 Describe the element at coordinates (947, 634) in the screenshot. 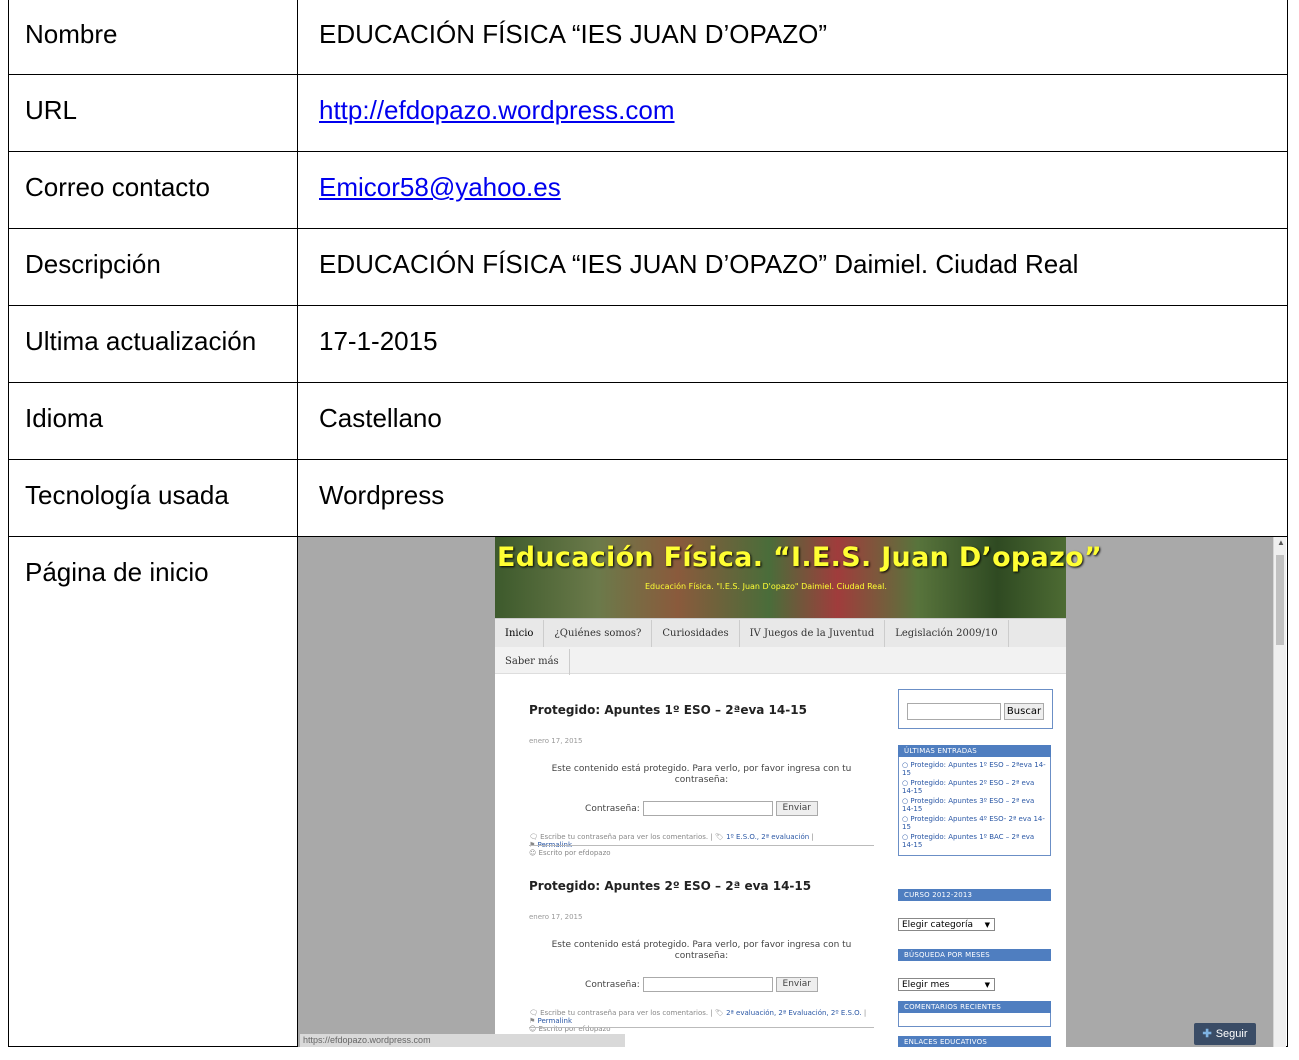

I see `nav-item-legislacion: Legislación 2009/10` at that location.